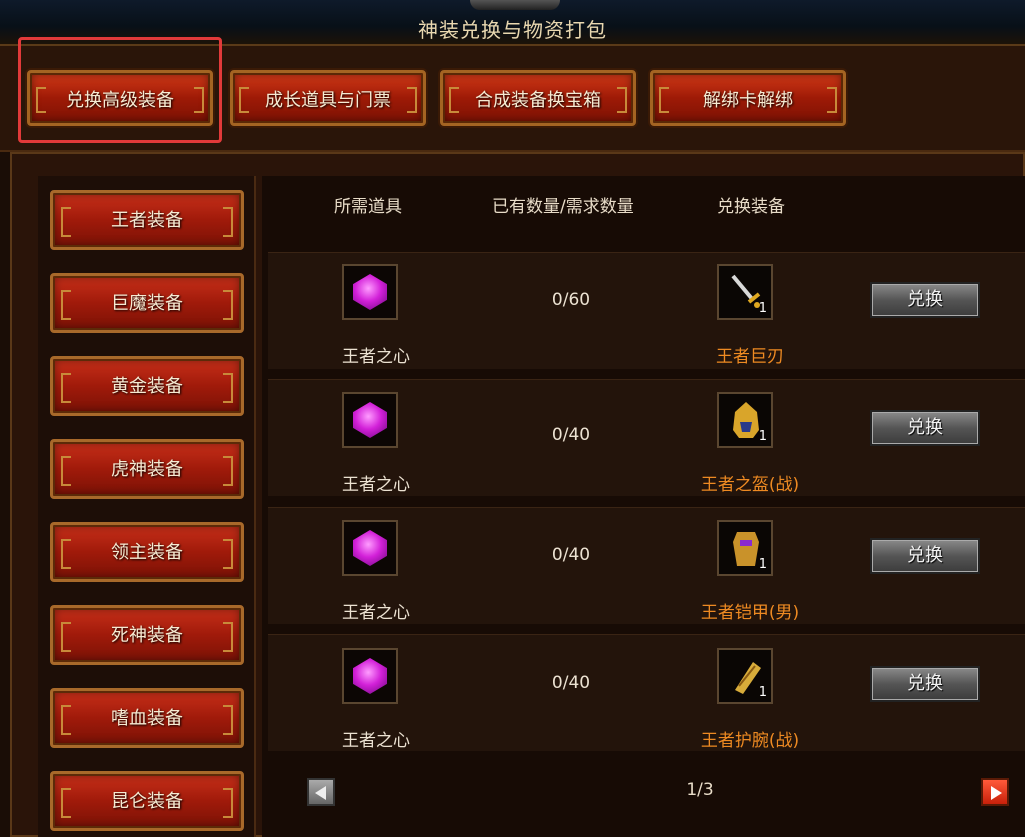 This screenshot has width=1025, height=837. I want to click on title-ornament, so click(515, 5).